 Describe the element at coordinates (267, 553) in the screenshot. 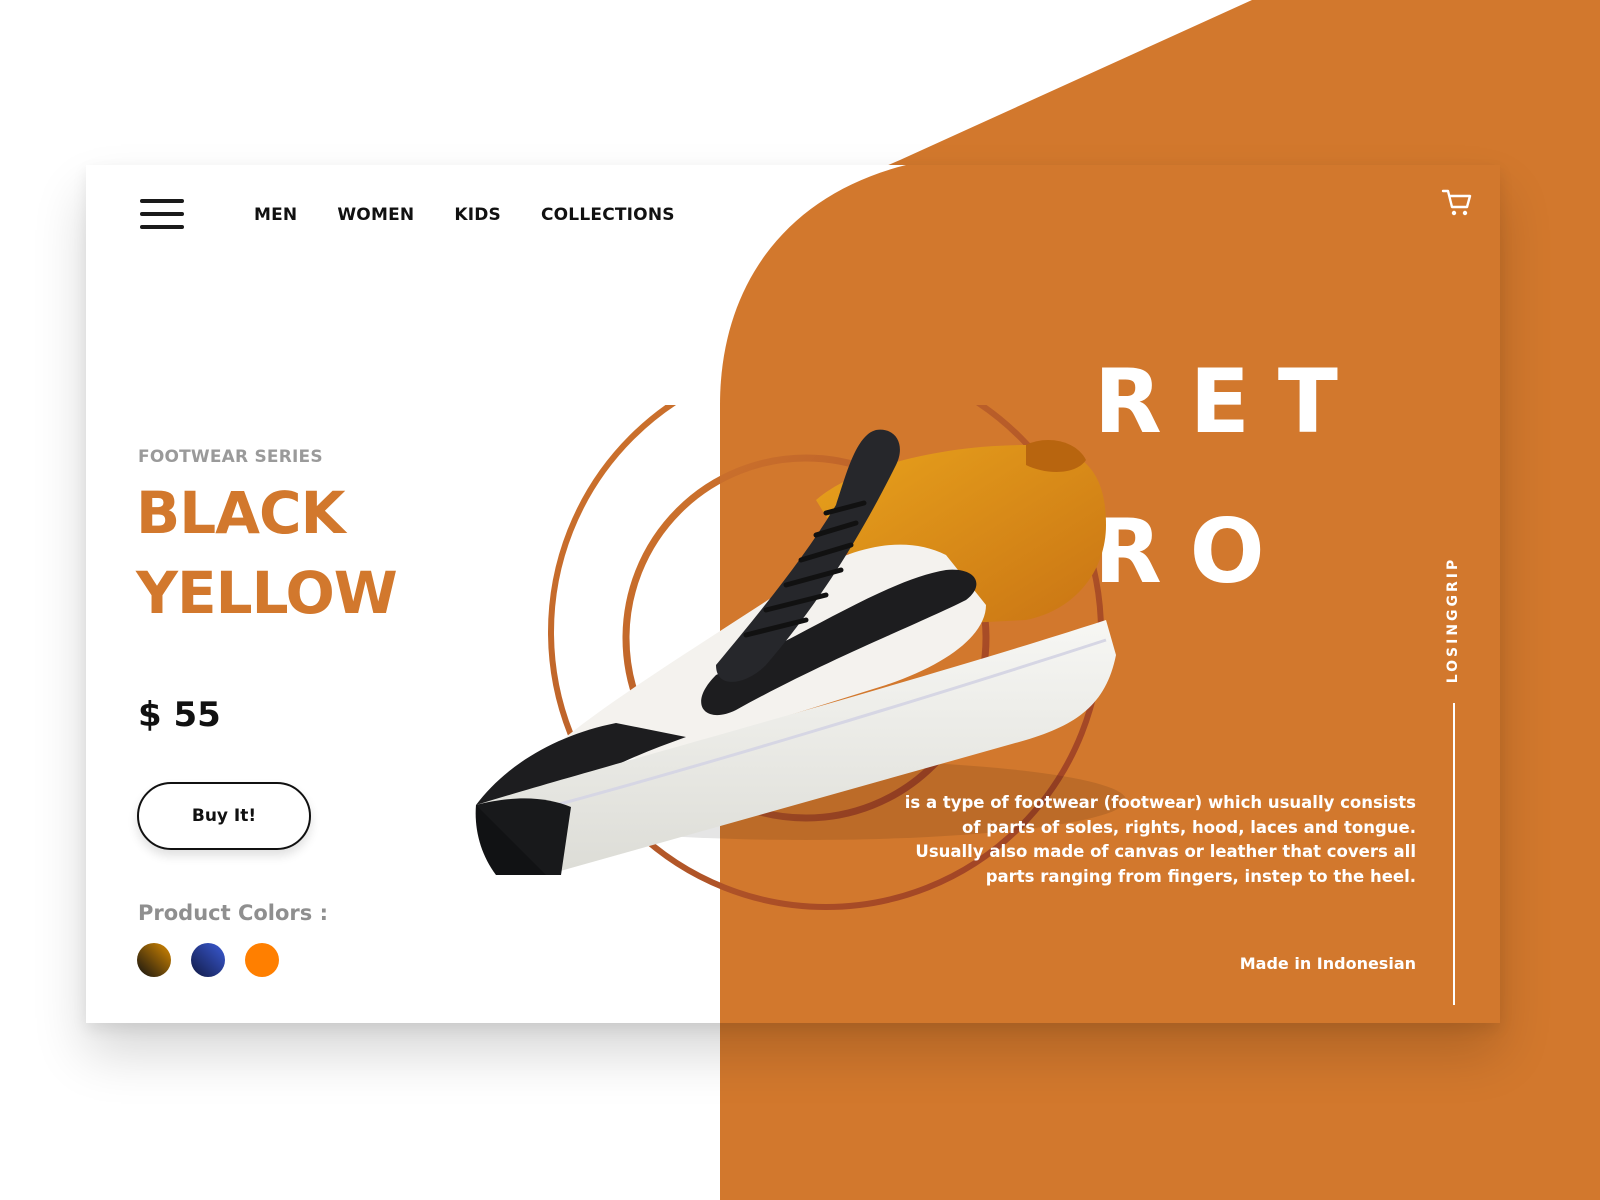

I see `product-title: BLACK YELLOW` at that location.